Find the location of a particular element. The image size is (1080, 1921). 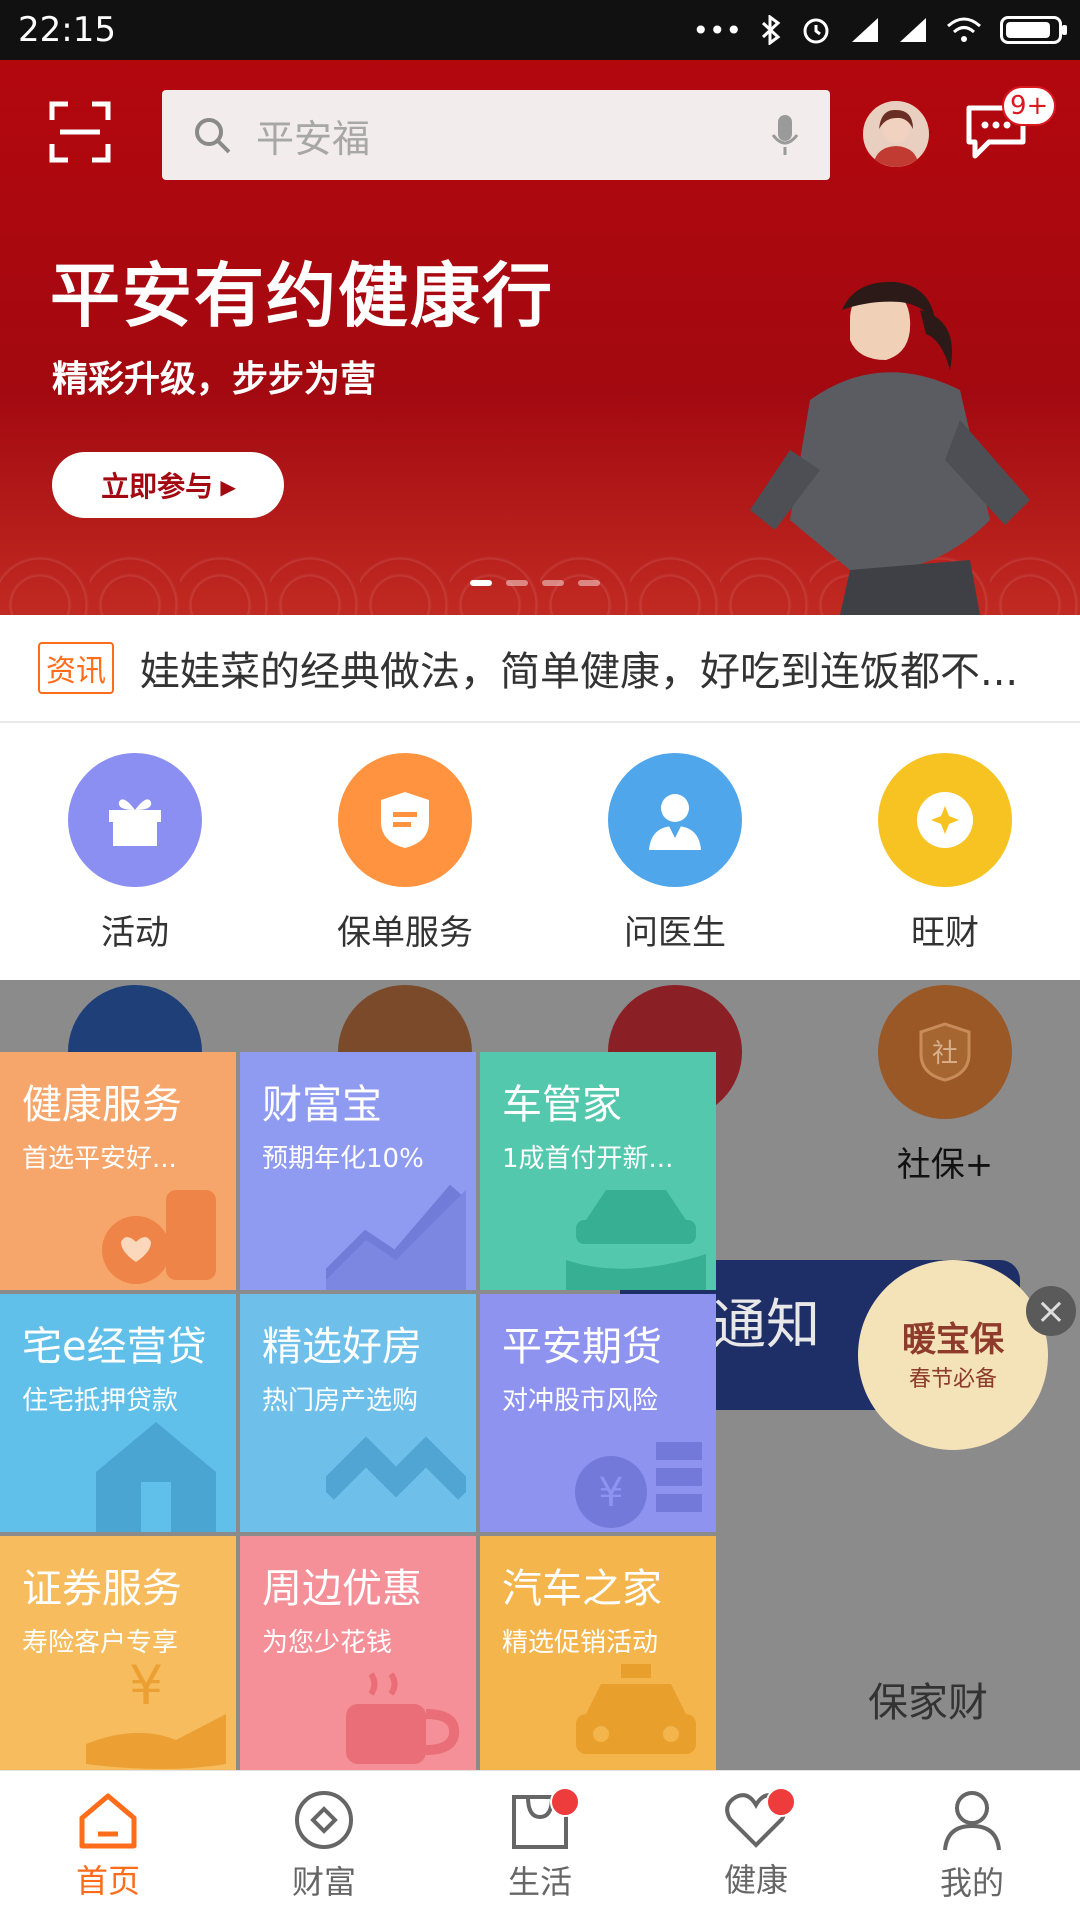

search-placeholder: 平安福 is located at coordinates (513, 135).